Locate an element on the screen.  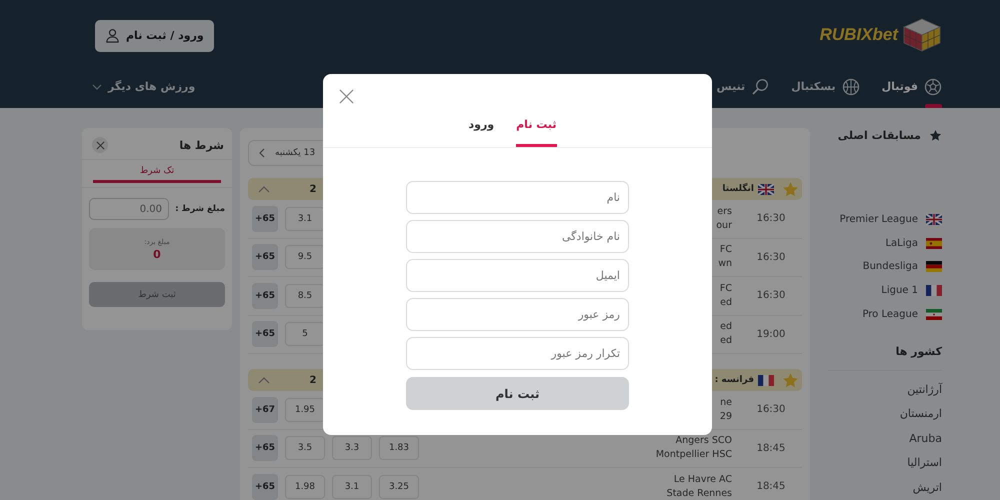
odds-button: 3.5 is located at coordinates (305, 448).